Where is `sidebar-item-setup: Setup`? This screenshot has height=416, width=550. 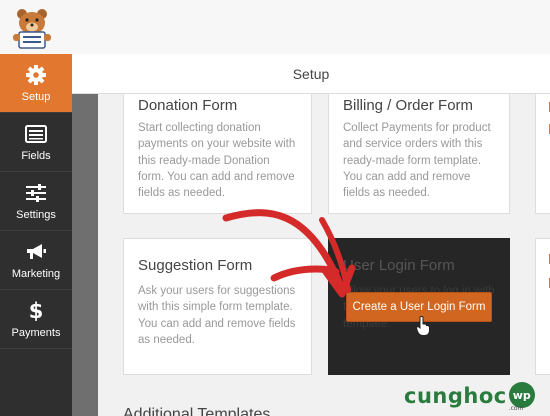
sidebar-item-setup: Setup is located at coordinates (36, 83).